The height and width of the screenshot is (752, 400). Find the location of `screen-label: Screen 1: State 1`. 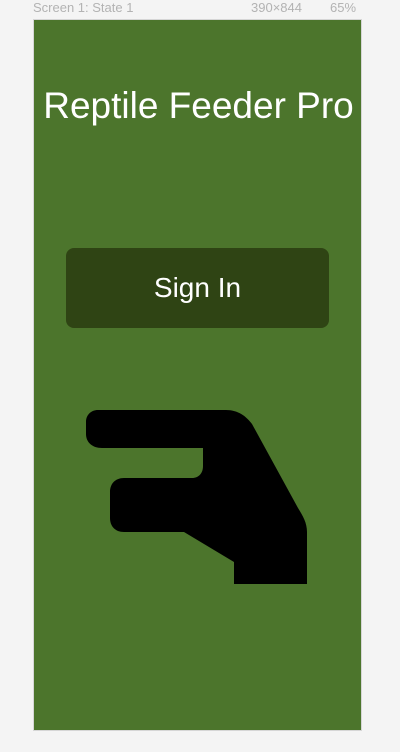

screen-label: Screen 1: State 1 is located at coordinates (83, 7).